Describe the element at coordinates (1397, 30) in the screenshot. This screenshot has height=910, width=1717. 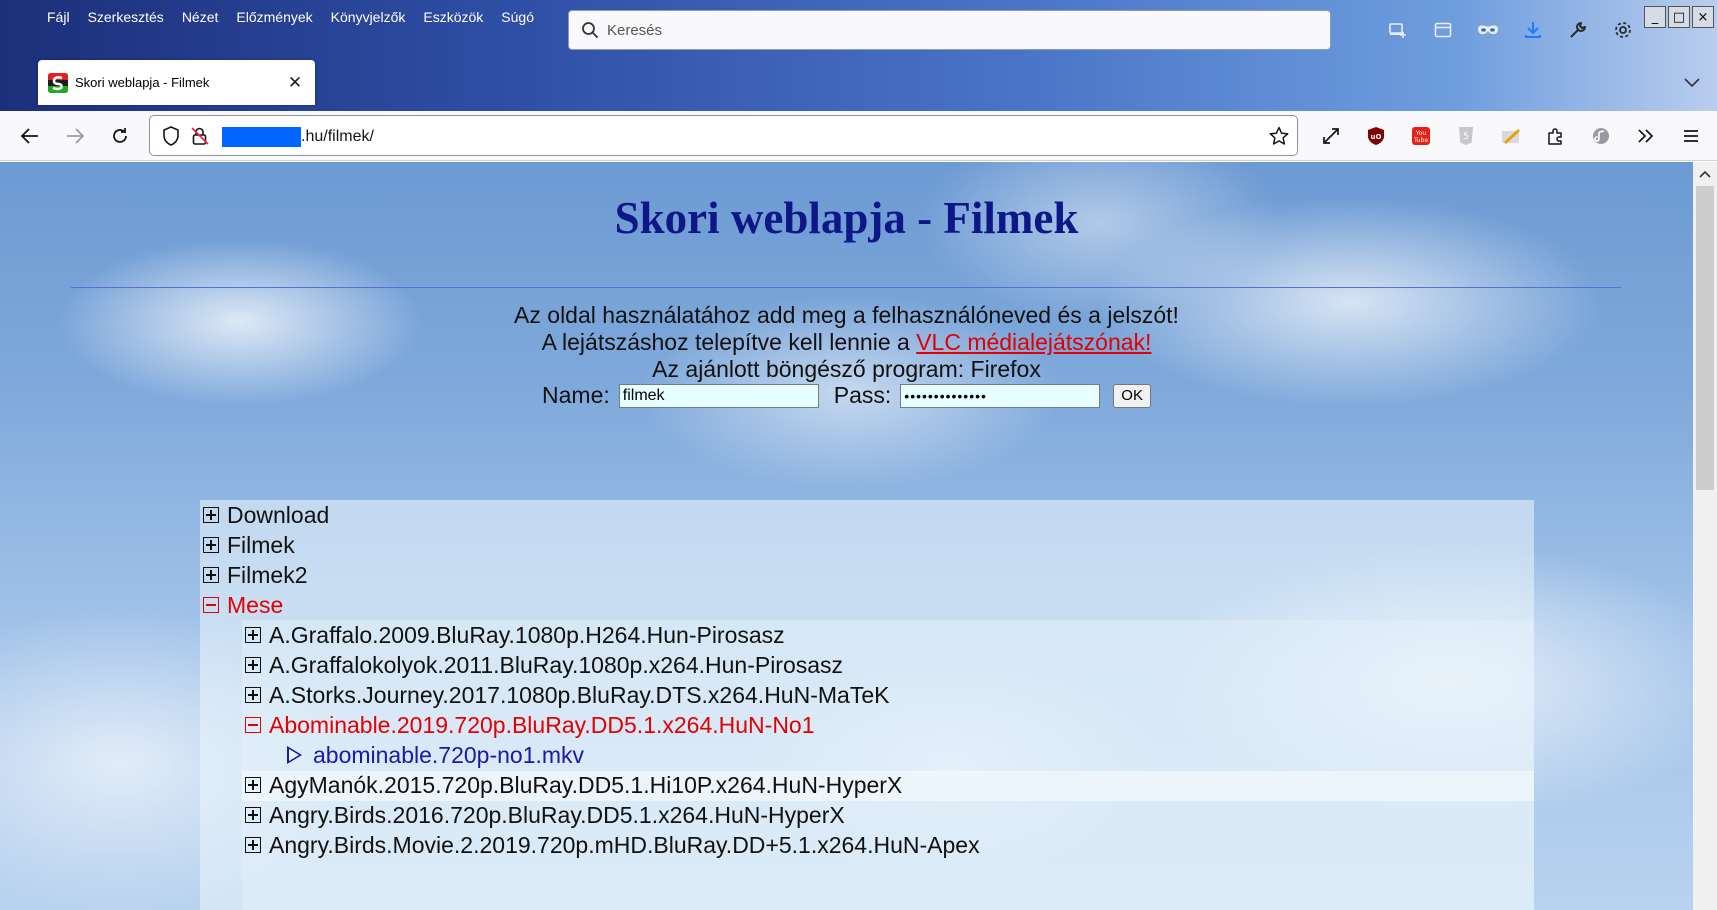
I see `new-private-window-icon` at that location.